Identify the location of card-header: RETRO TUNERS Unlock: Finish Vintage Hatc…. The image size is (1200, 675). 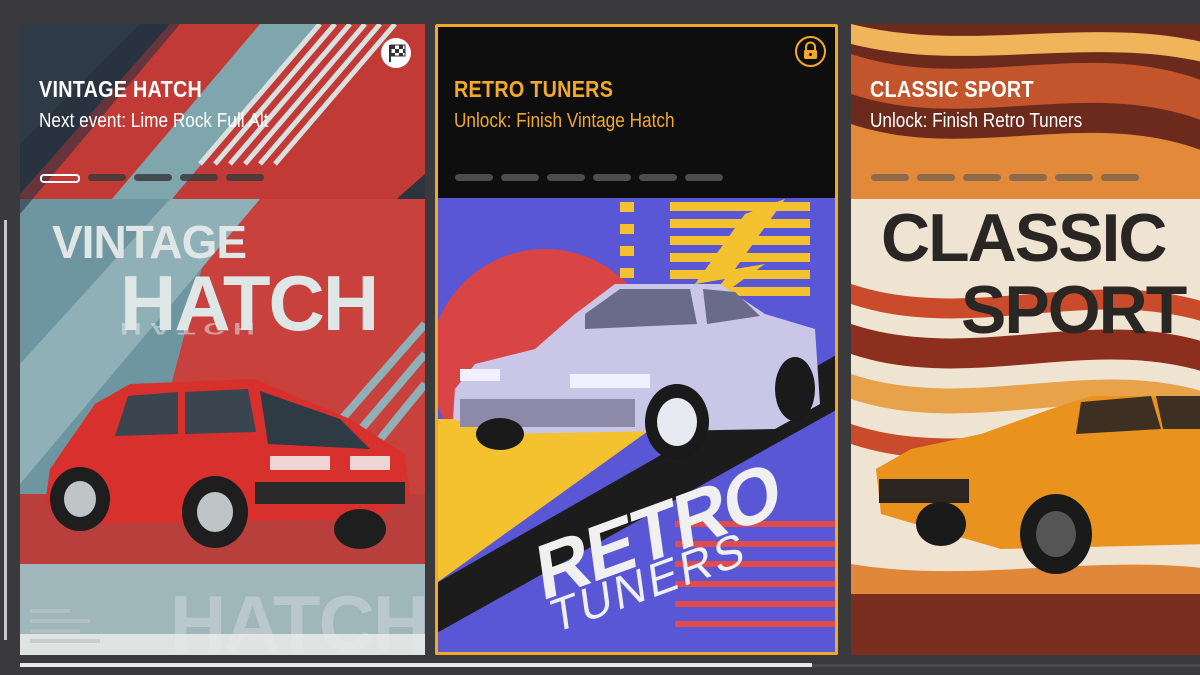
(636, 111).